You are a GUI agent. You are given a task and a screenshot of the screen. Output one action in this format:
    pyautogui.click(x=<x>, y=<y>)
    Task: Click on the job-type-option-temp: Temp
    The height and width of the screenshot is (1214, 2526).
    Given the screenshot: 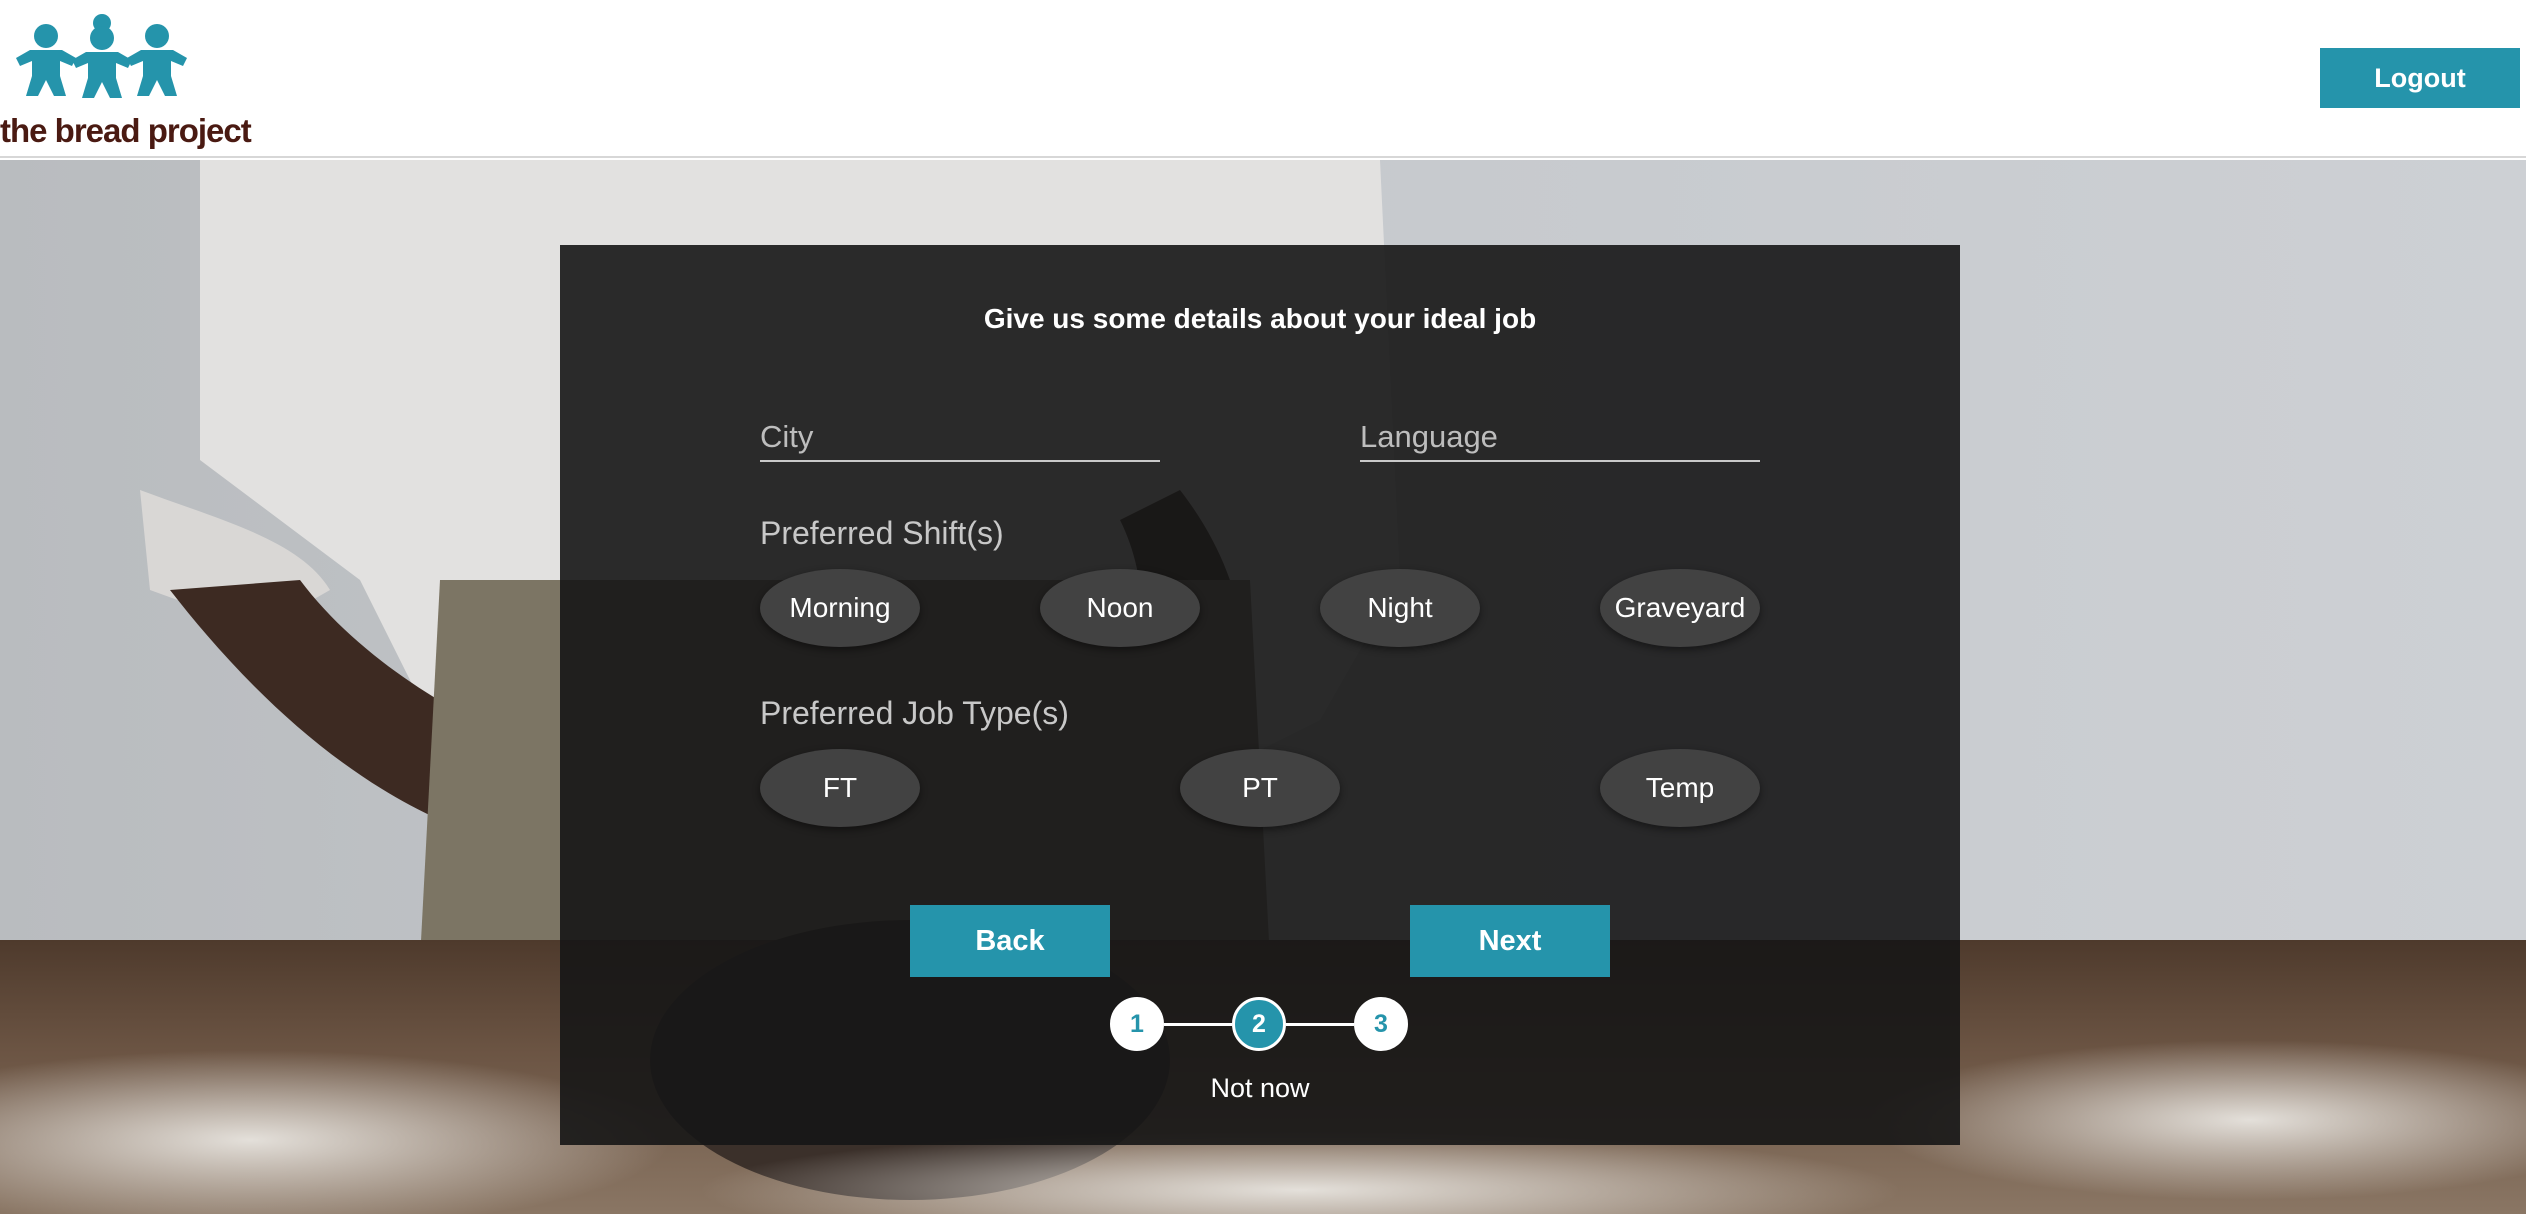 What is the action you would take?
    pyautogui.click(x=1680, y=788)
    